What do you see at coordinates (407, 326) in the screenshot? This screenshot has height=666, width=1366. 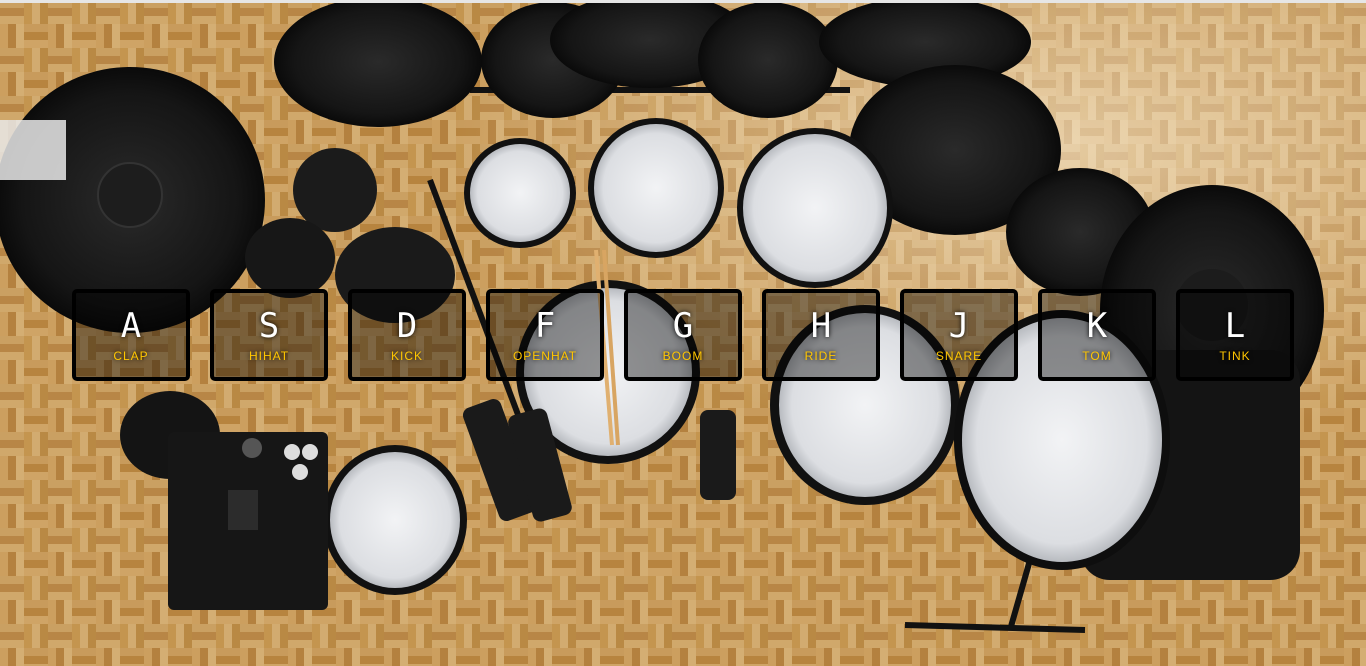 I see `key-letter: D` at bounding box center [407, 326].